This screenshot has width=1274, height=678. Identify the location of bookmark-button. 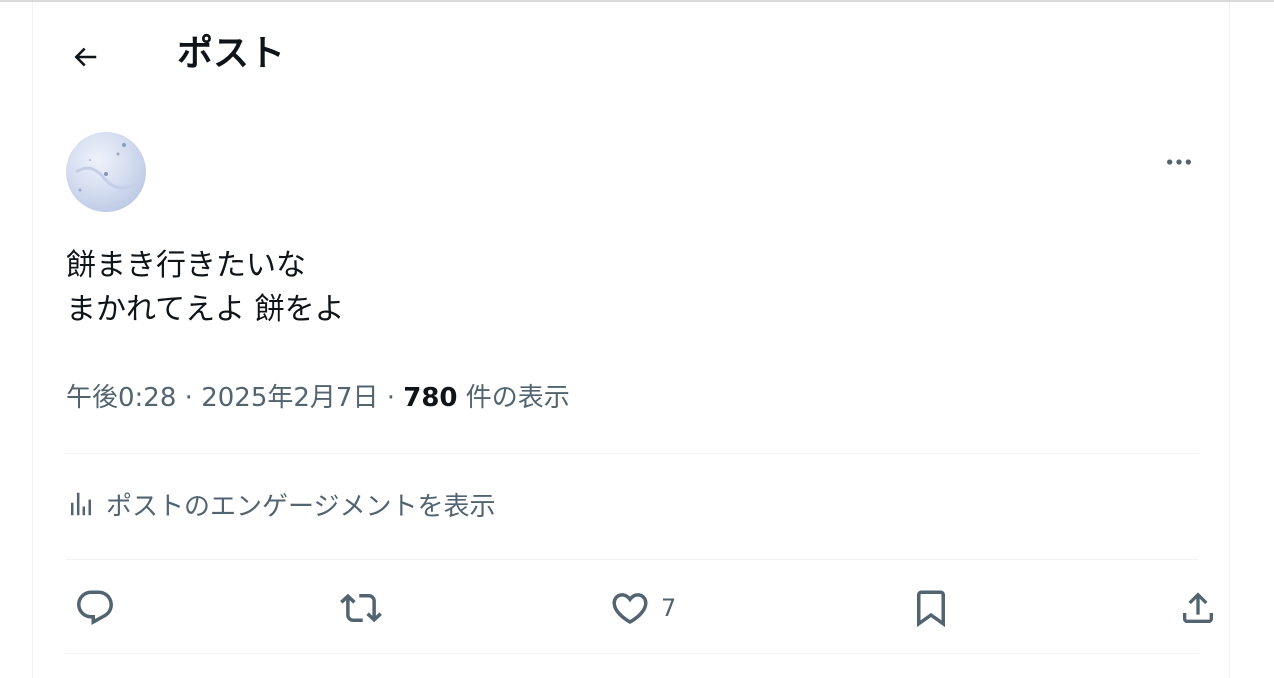
(931, 608).